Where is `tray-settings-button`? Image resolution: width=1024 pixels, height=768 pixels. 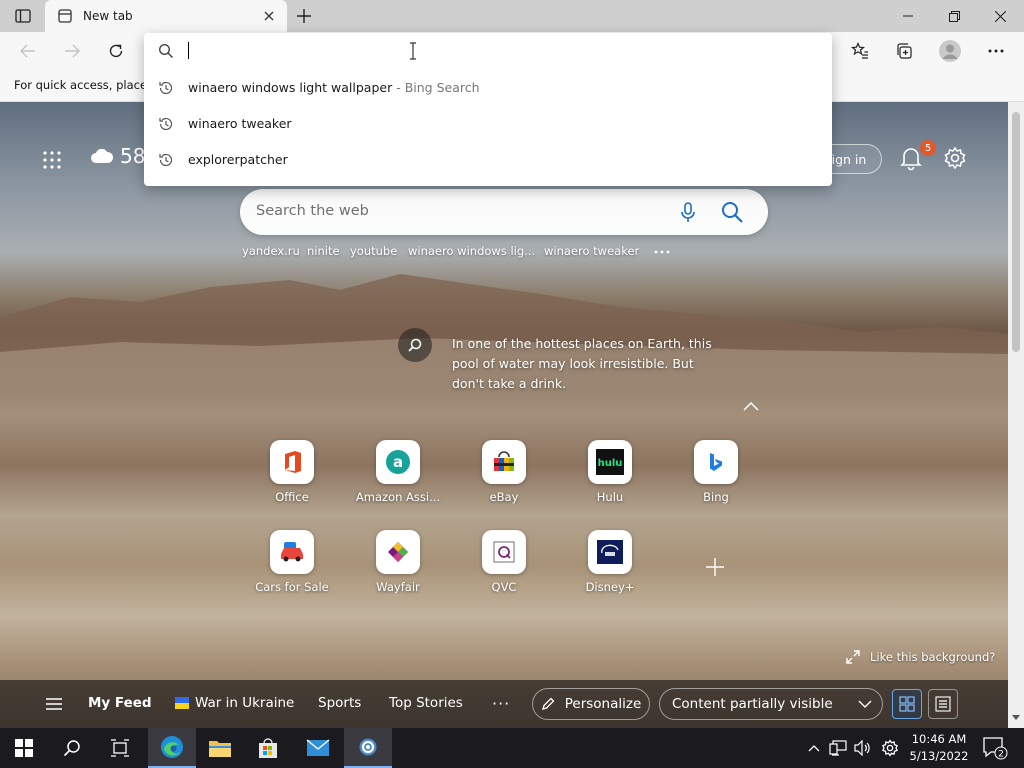
tray-settings-button is located at coordinates (890, 748).